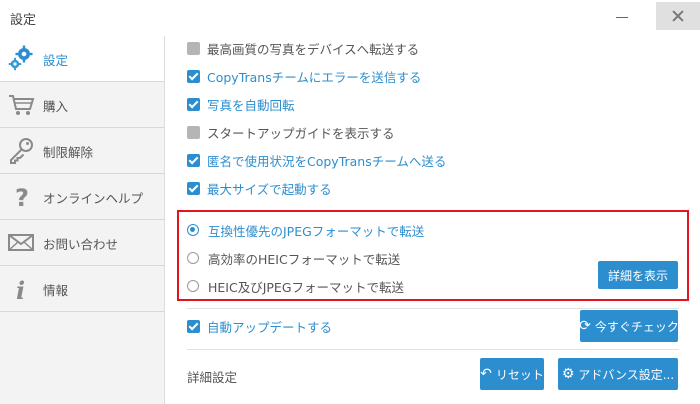 Image resolution: width=700 pixels, height=404 pixels. What do you see at coordinates (93, 198) in the screenshot?
I see `sidebar-item-label: オンラインヘルプ` at bounding box center [93, 198].